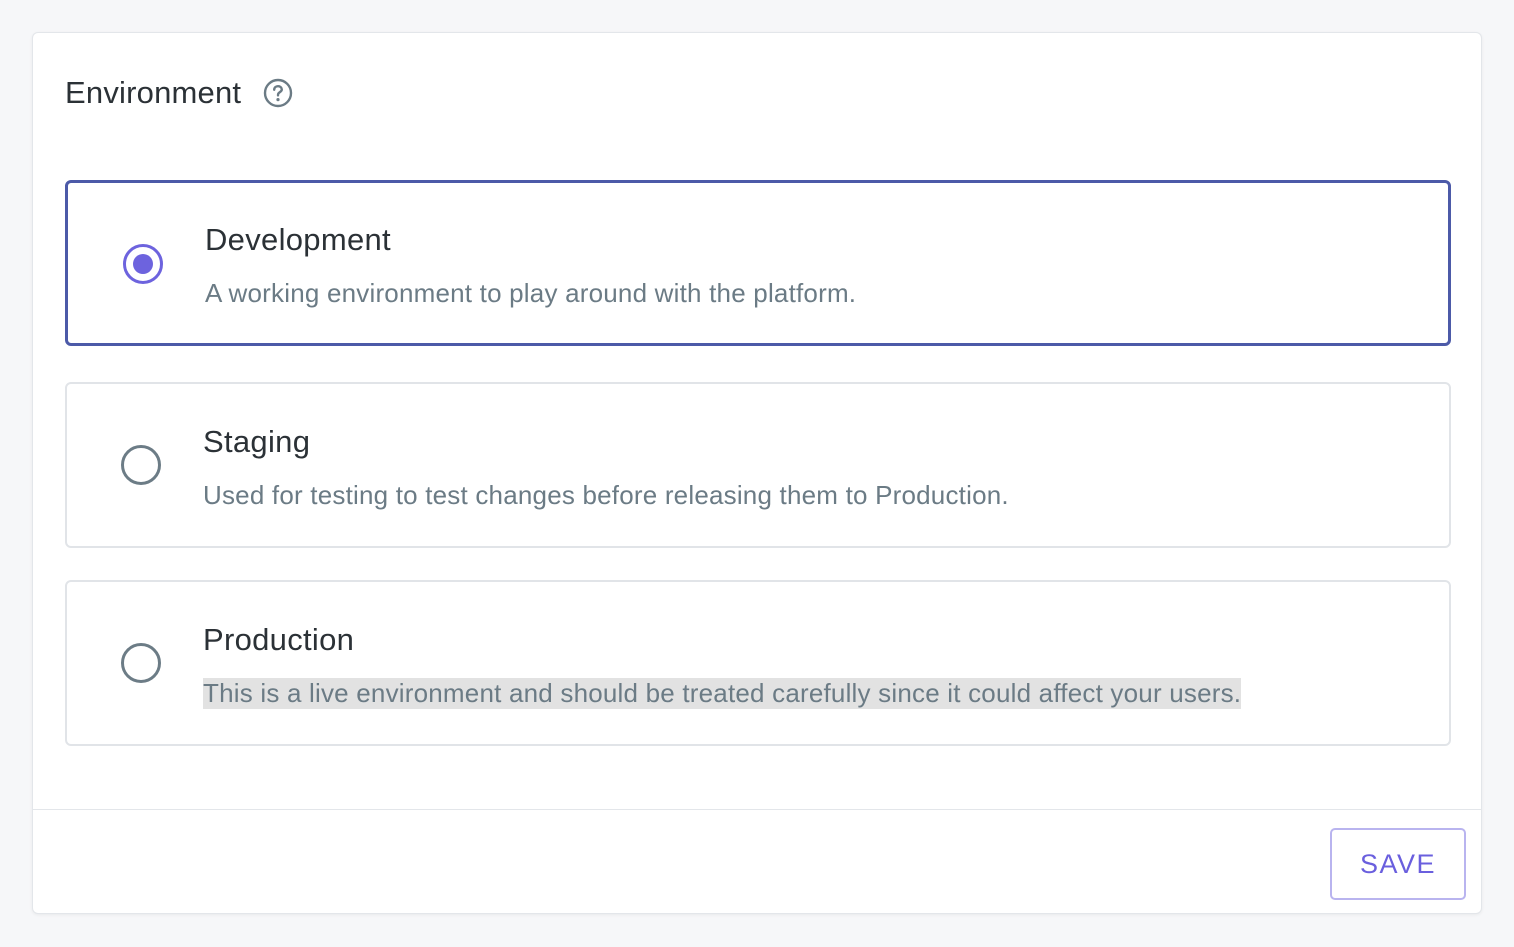 The width and height of the screenshot is (1514, 947). What do you see at coordinates (757, 809) in the screenshot?
I see `footer-divider` at bounding box center [757, 809].